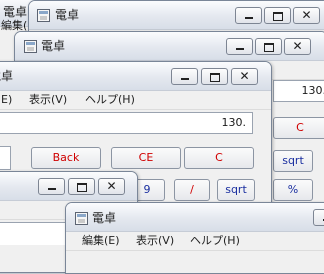 Image resolution: width=324 pixels, height=274 pixels. What do you see at coordinates (147, 189) in the screenshot?
I see `nine-label: 9` at bounding box center [147, 189].